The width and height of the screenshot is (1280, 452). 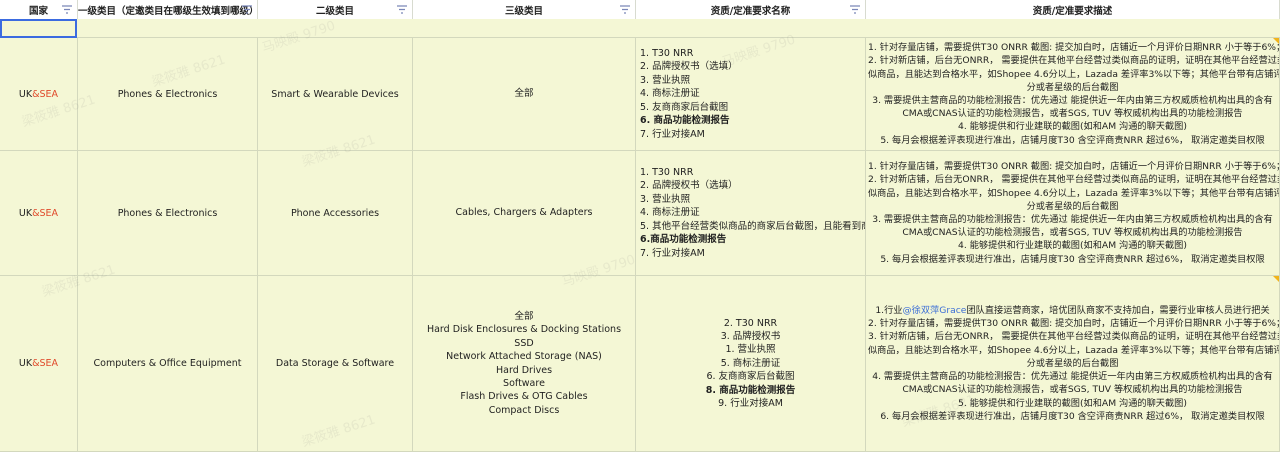 What do you see at coordinates (934, 310) in the screenshot?
I see `user-mention: @徐双萍Grace` at bounding box center [934, 310].